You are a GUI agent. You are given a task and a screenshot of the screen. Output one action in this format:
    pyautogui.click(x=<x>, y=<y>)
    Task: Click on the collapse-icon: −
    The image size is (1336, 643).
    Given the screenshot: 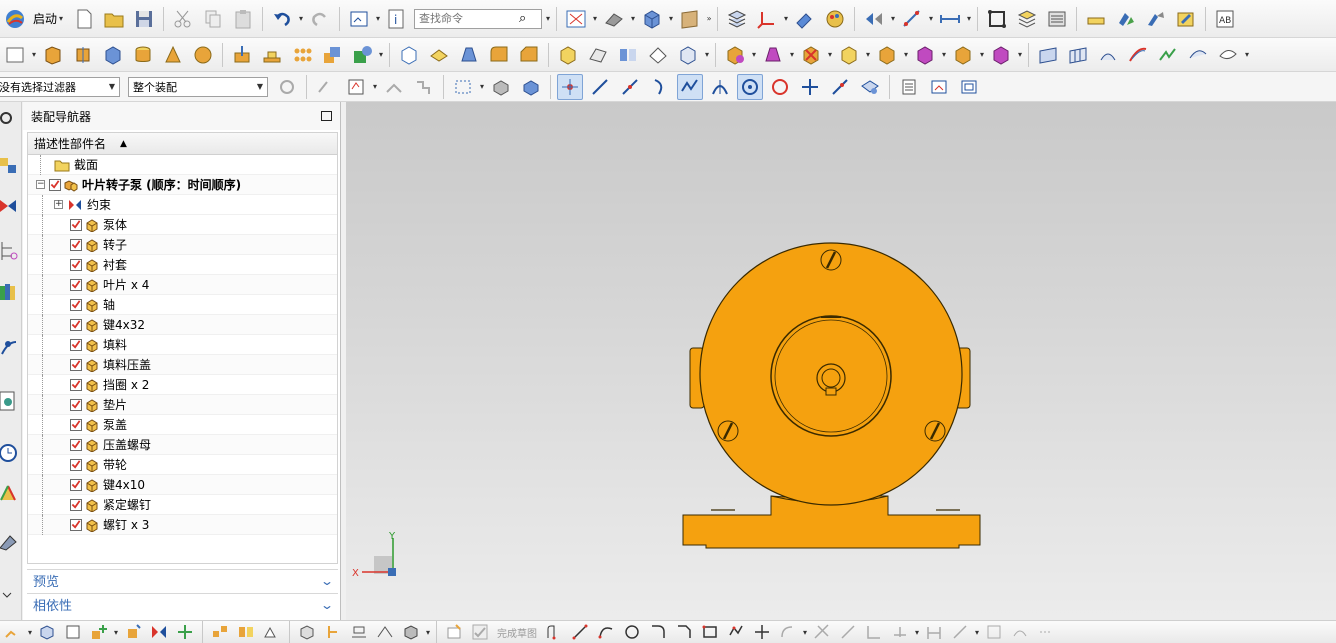 What is the action you would take?
    pyautogui.click(x=40, y=184)
    